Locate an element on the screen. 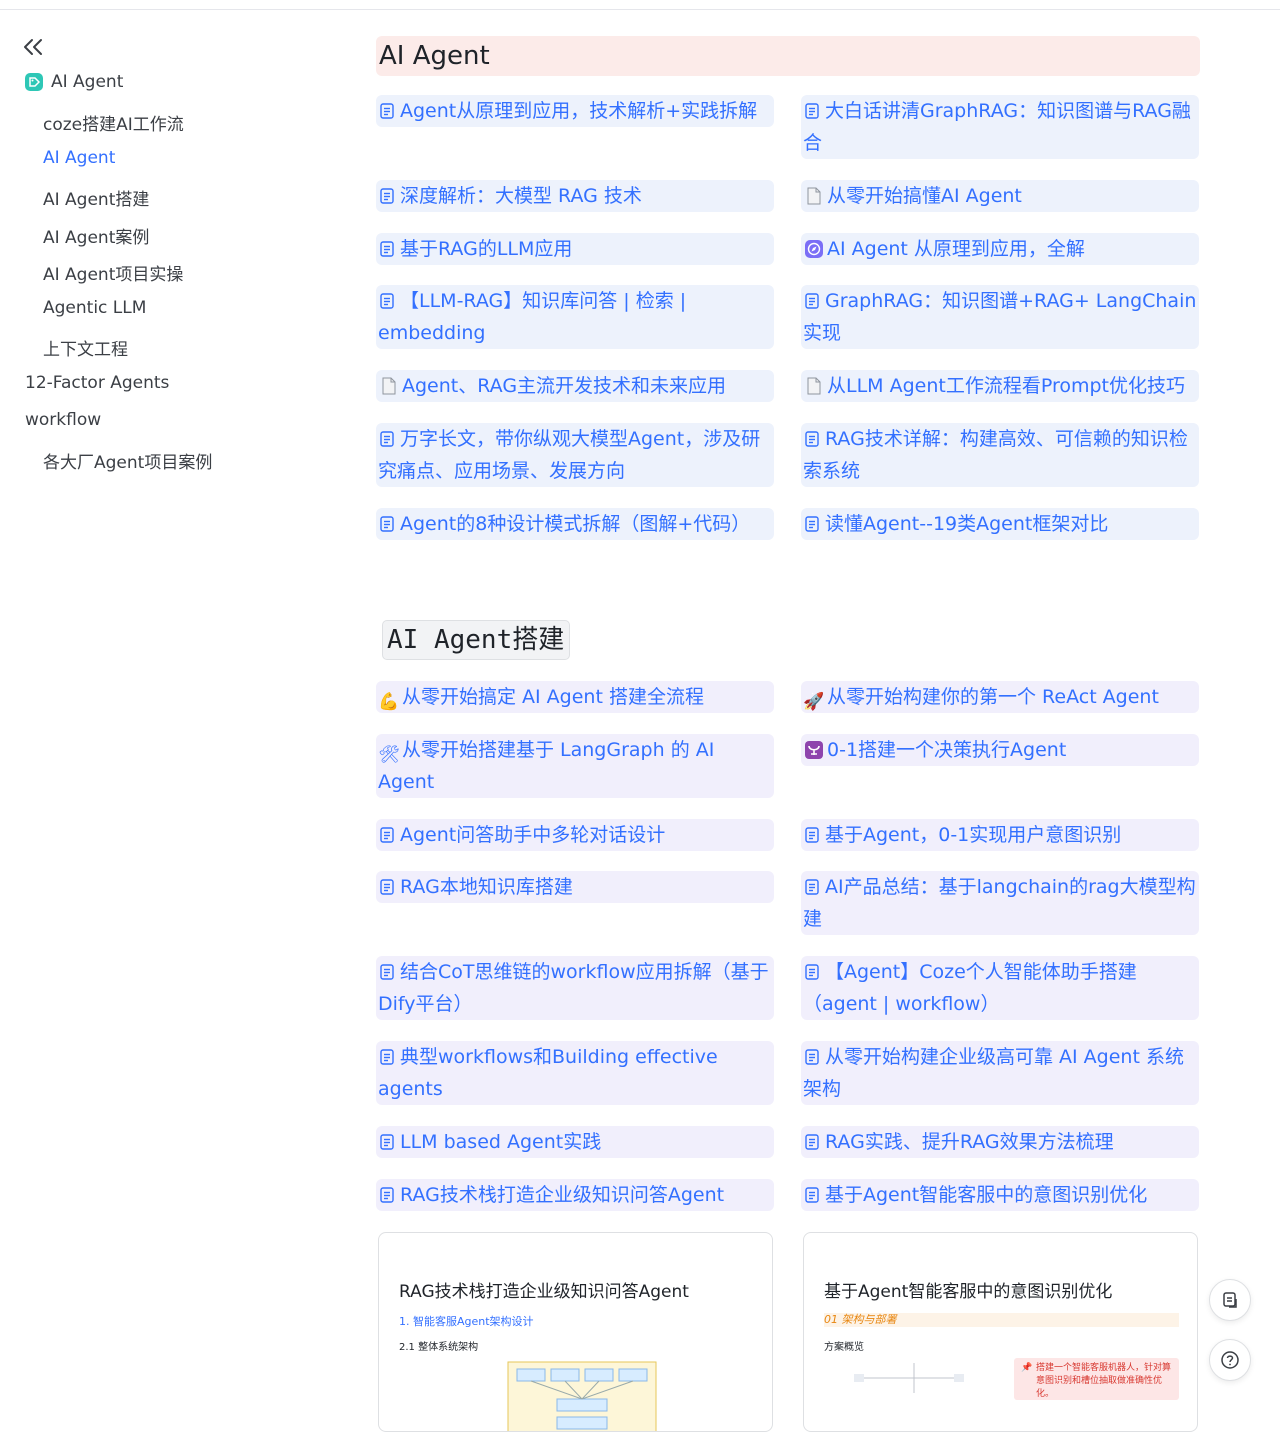 Image resolution: width=1280 pixels, height=1432 pixels. collapse-icon is located at coordinates (33, 47).